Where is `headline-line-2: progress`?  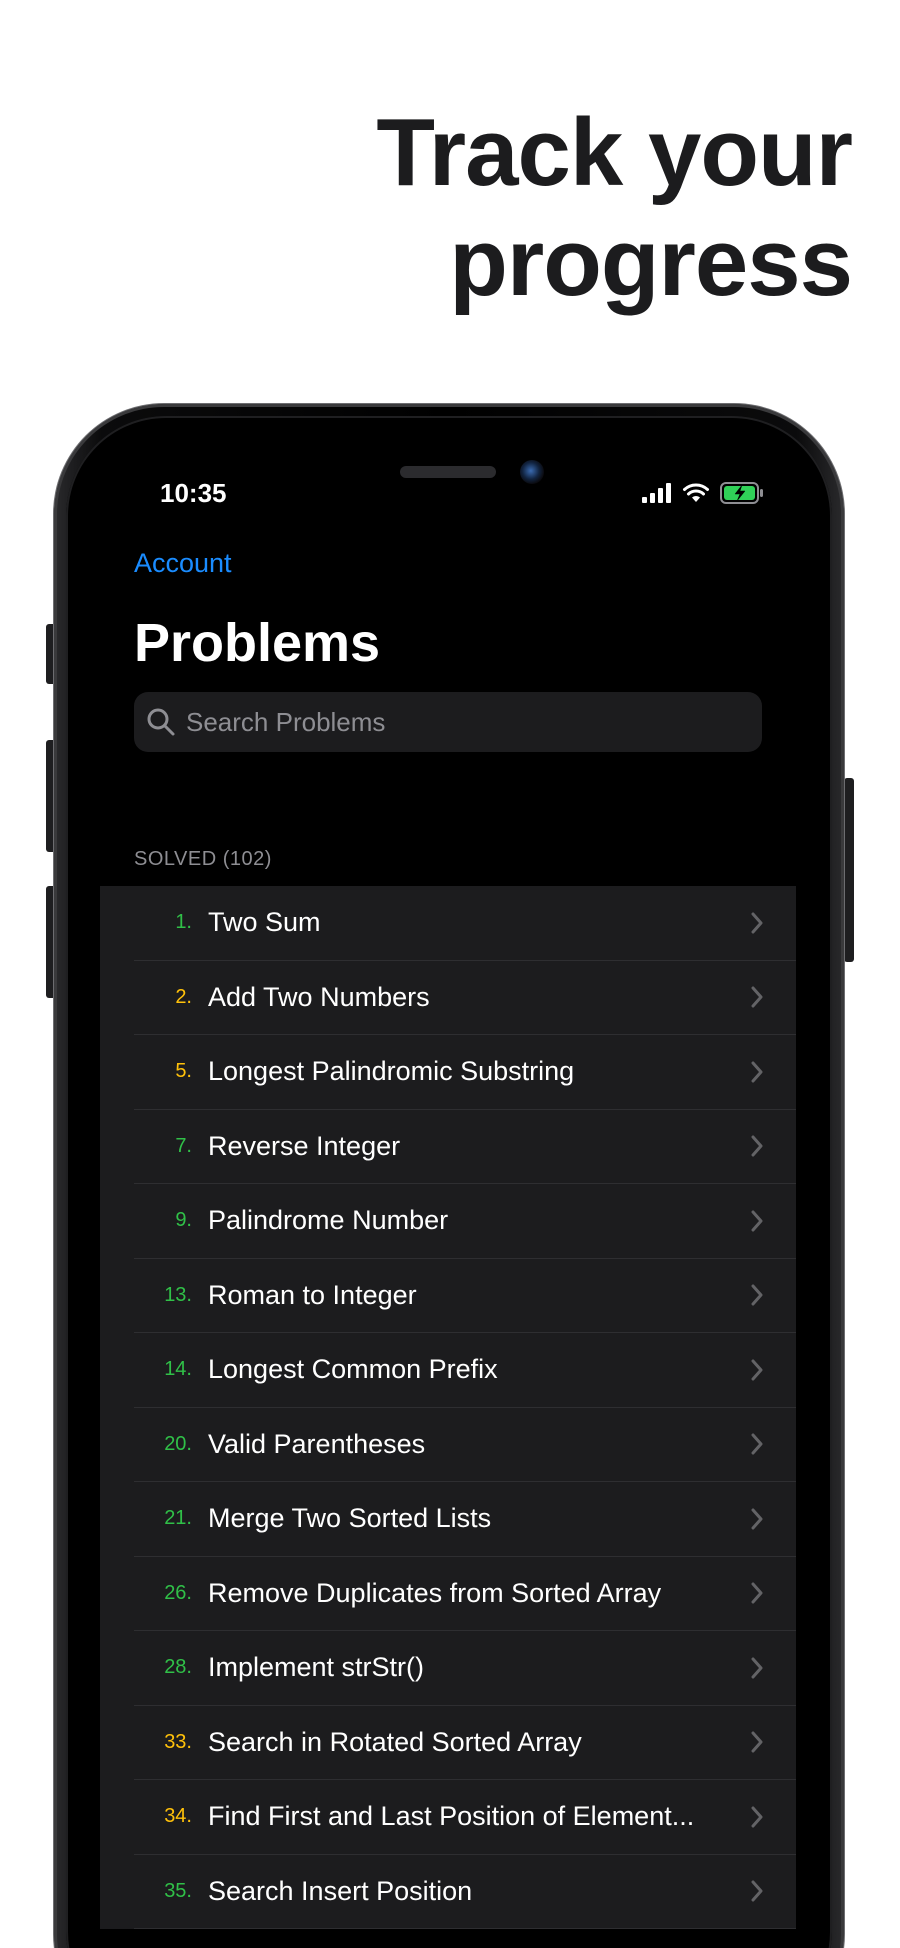
headline-line-2: progress is located at coordinates (651, 262).